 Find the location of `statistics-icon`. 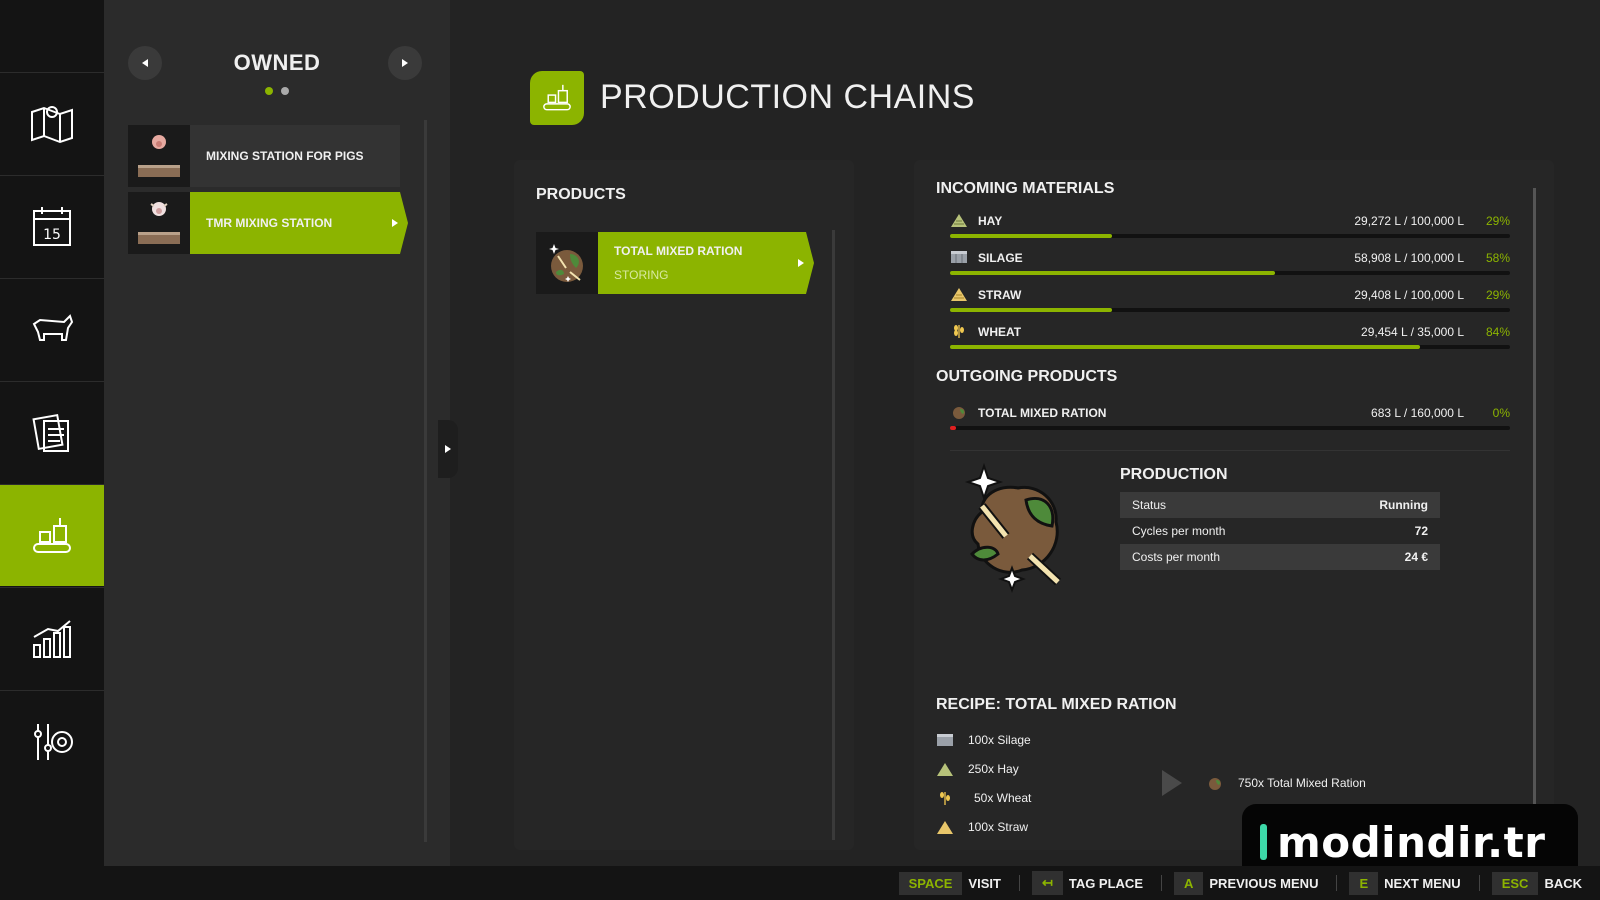

statistics-icon is located at coordinates (52, 638).